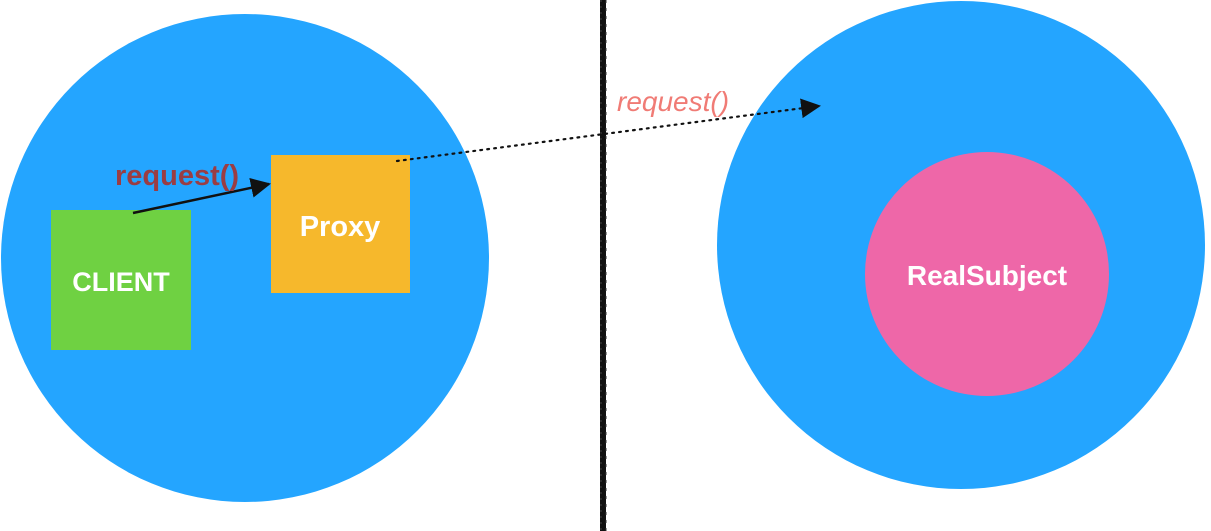 The width and height of the screenshot is (1211, 531). I want to click on proxy-label: Proxy, so click(340, 227).